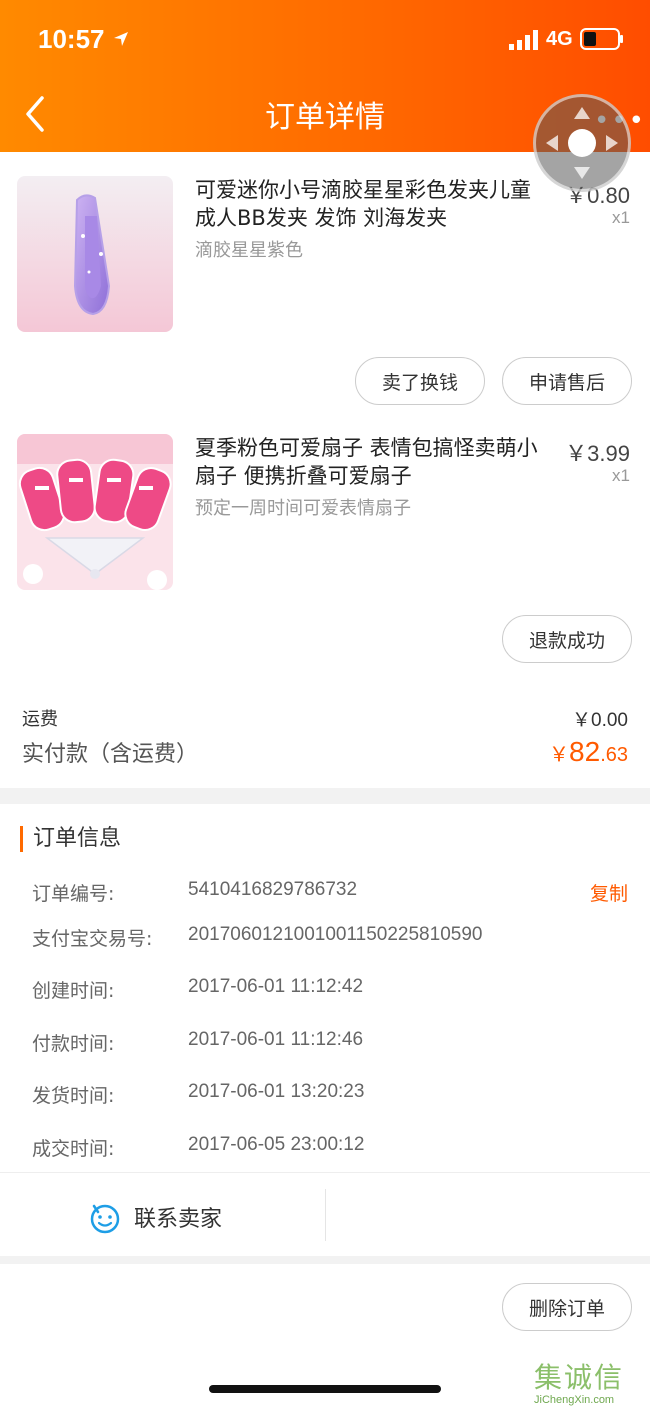 The width and height of the screenshot is (650, 1407). I want to click on shipping-value: ￥0.00, so click(600, 720).